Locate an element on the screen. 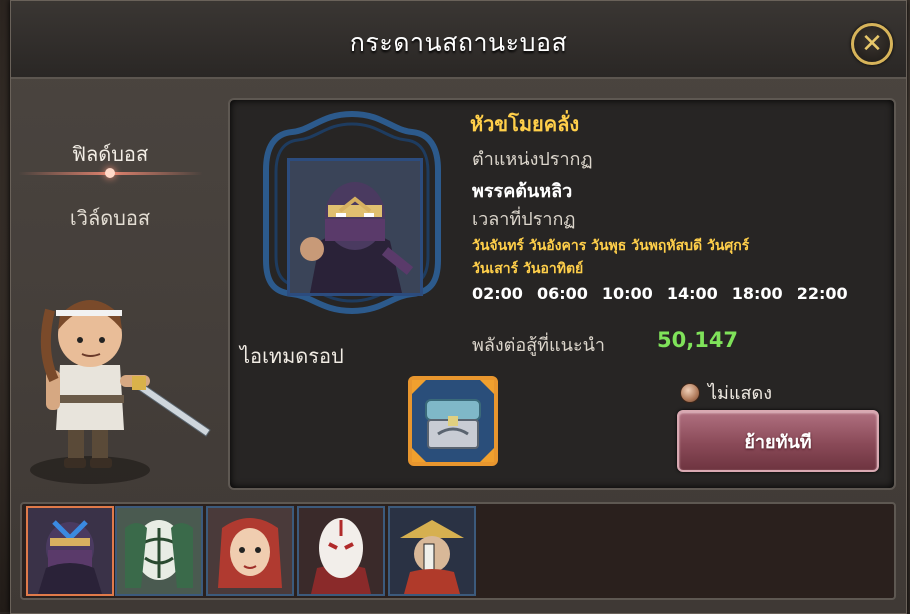 The width and height of the screenshot is (910, 614). spawn-times: 02:00 06:00 10:00 14:00 18:00 22:00 is located at coordinates (660, 293).